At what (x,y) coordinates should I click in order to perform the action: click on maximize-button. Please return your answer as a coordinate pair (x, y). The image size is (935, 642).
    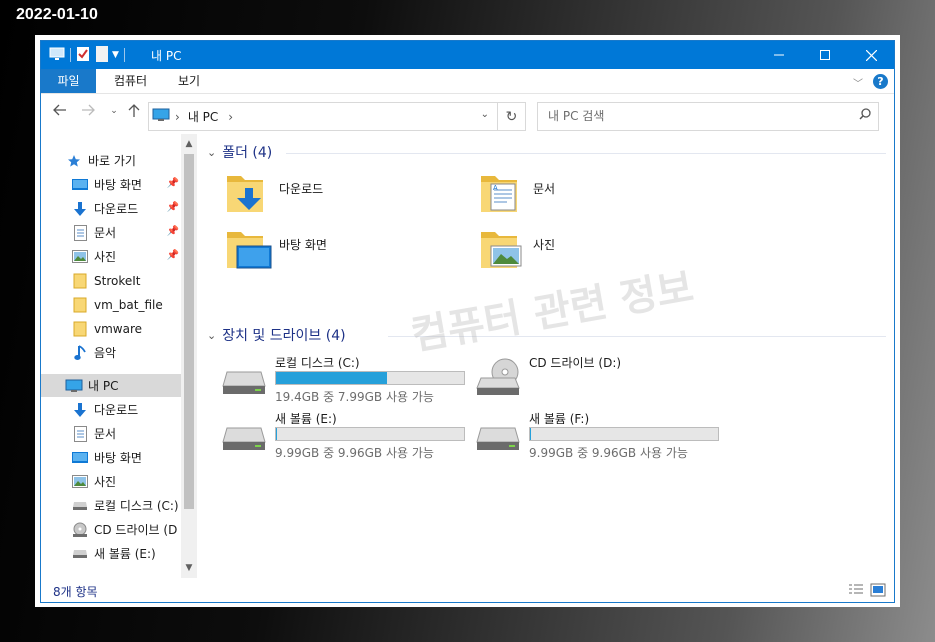
    Looking at the image, I should click on (825, 55).